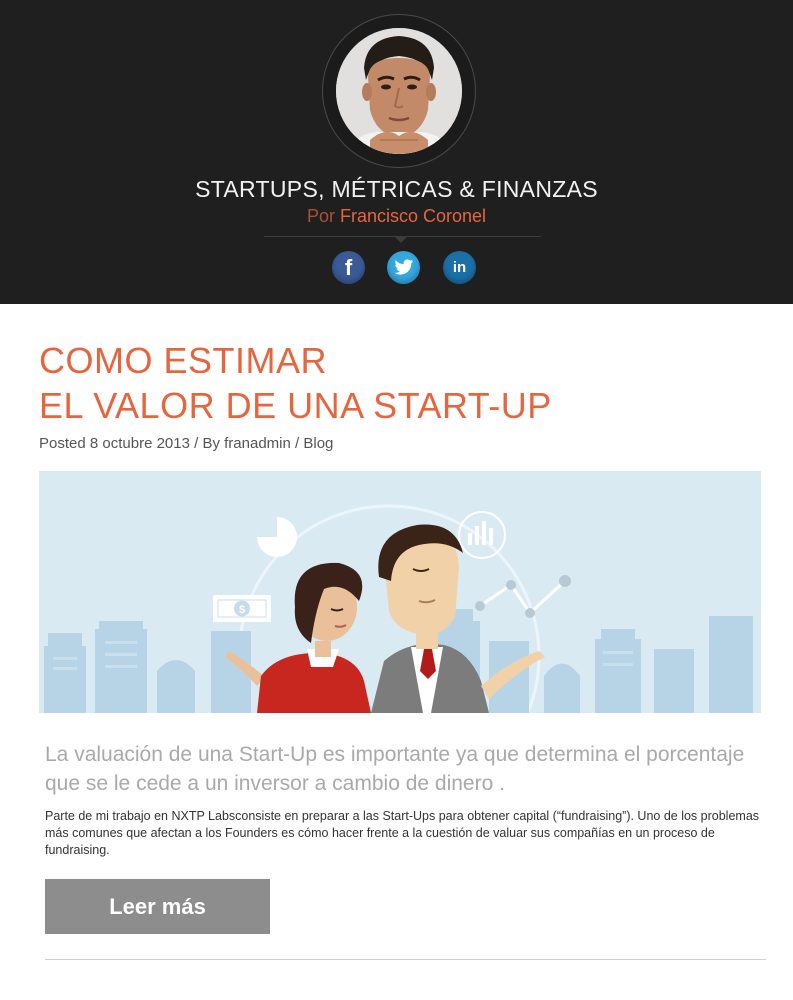 The width and height of the screenshot is (793, 1000). I want to click on facebook-icon: f, so click(348, 267).